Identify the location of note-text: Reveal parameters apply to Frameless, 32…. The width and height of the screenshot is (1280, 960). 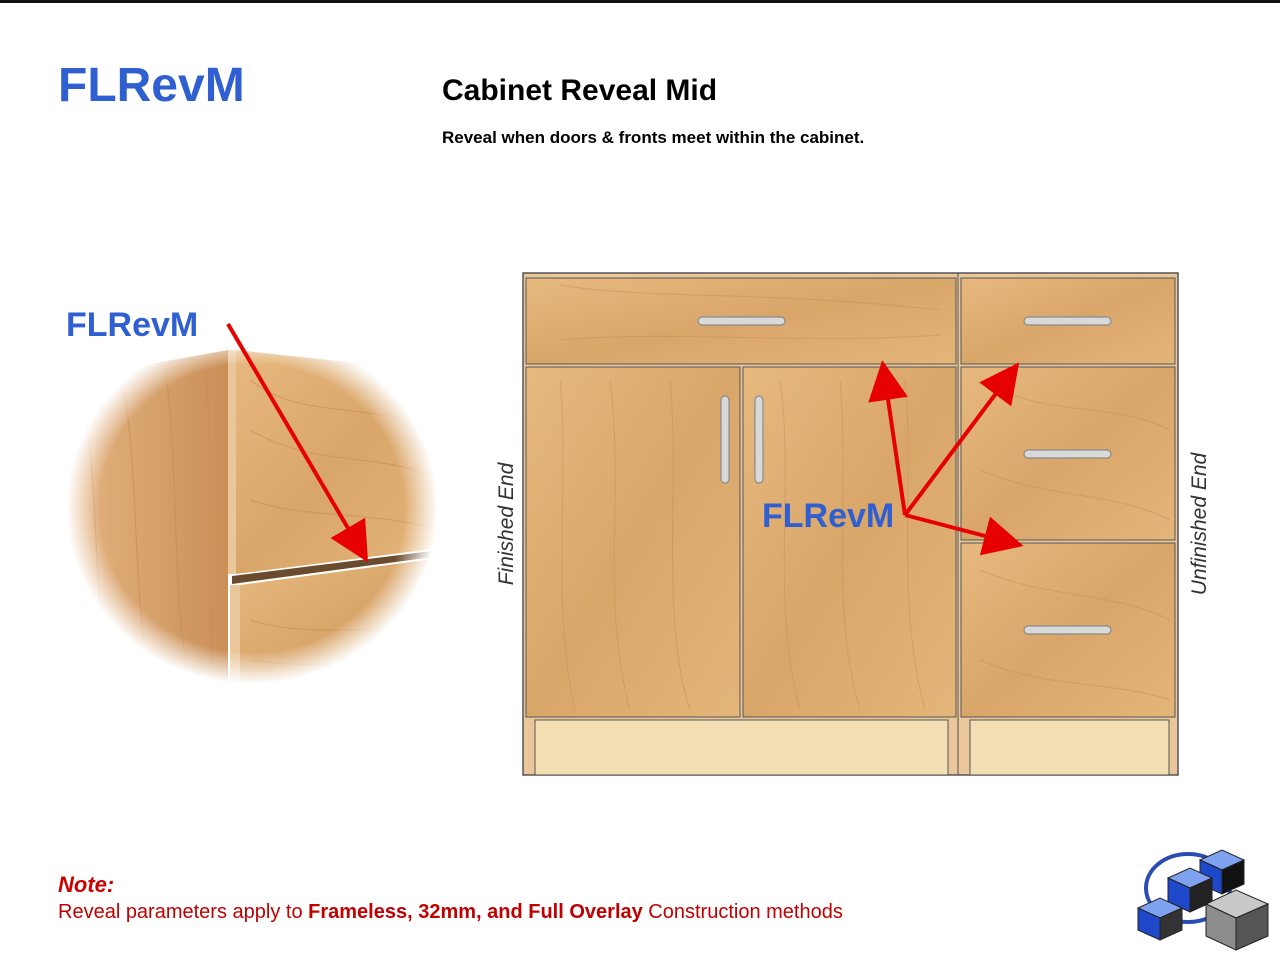
(450, 912).